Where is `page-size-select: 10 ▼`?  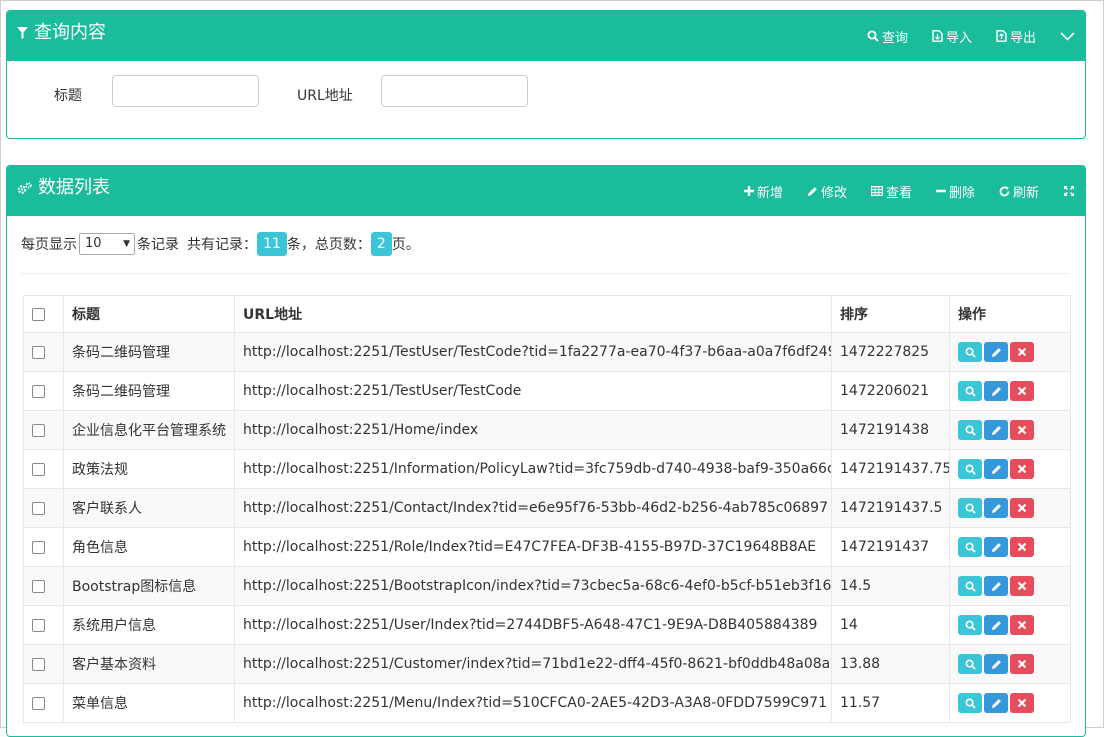
page-size-select: 10 ▼ is located at coordinates (107, 244).